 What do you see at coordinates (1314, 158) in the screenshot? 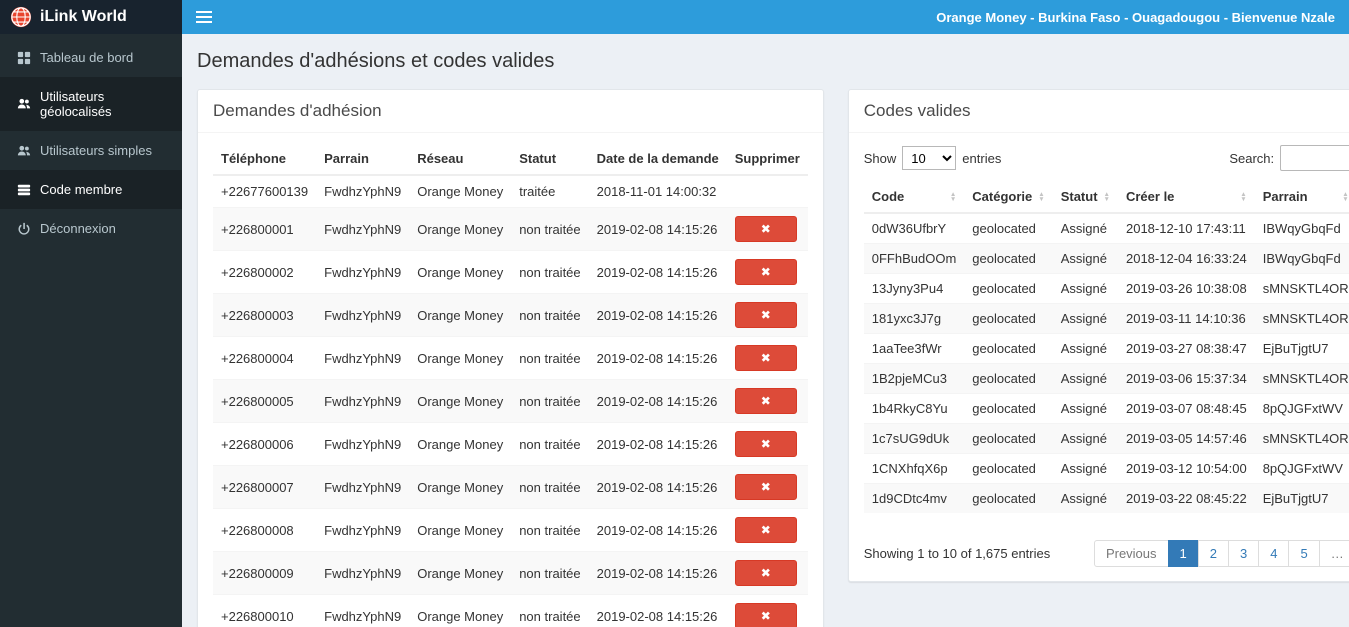
I see `search-input` at bounding box center [1314, 158].